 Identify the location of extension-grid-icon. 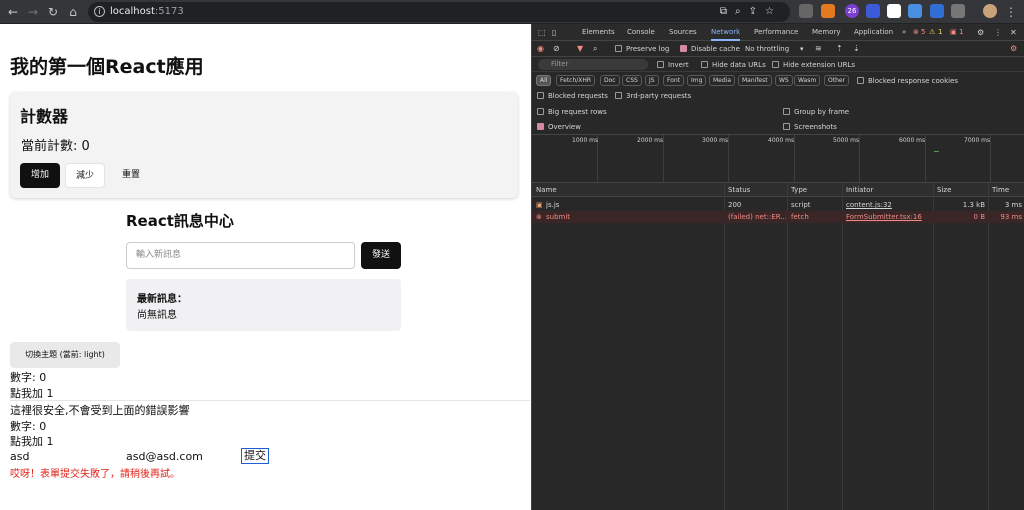
(937, 11).